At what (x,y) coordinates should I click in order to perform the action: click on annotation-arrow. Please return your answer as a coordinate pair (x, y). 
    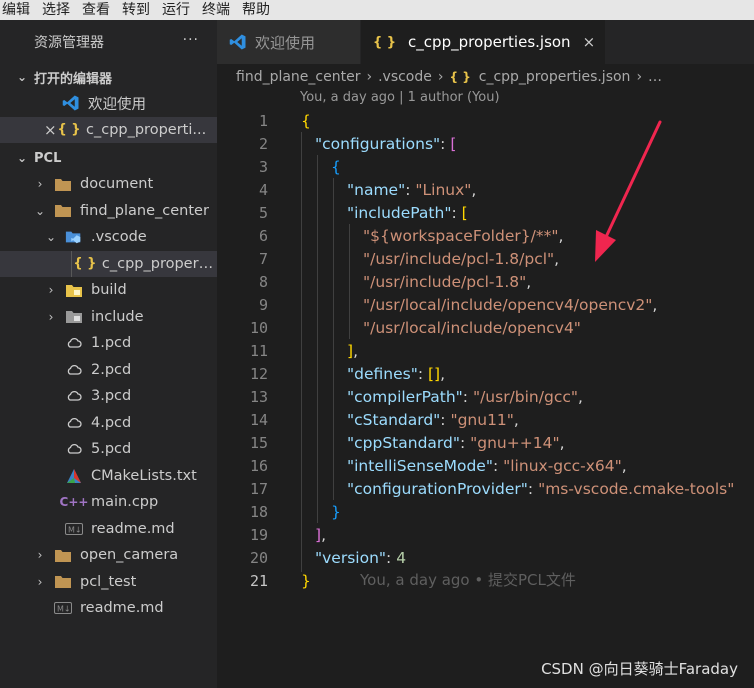
    Looking at the image, I should click on (628, 191).